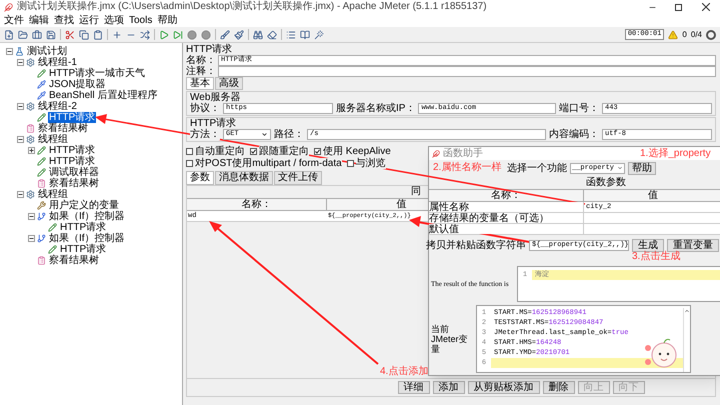  What do you see at coordinates (201, 71) in the screenshot?
I see `field-label: 注释：` at bounding box center [201, 71].